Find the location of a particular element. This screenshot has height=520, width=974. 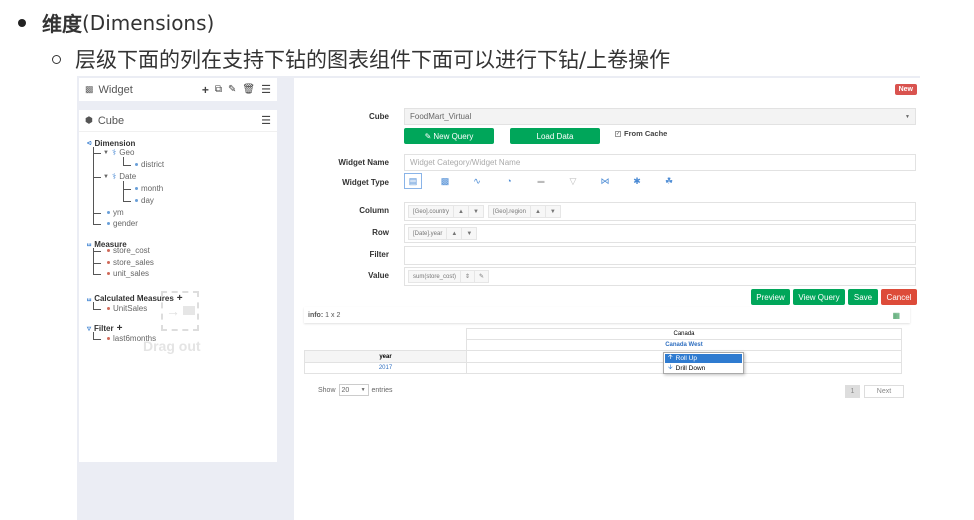

funnel-chart-icon: ▽ is located at coordinates (573, 181).